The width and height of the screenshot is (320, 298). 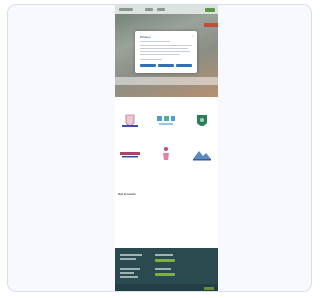 I want to click on school-crest-icon, so click(x=130, y=121).